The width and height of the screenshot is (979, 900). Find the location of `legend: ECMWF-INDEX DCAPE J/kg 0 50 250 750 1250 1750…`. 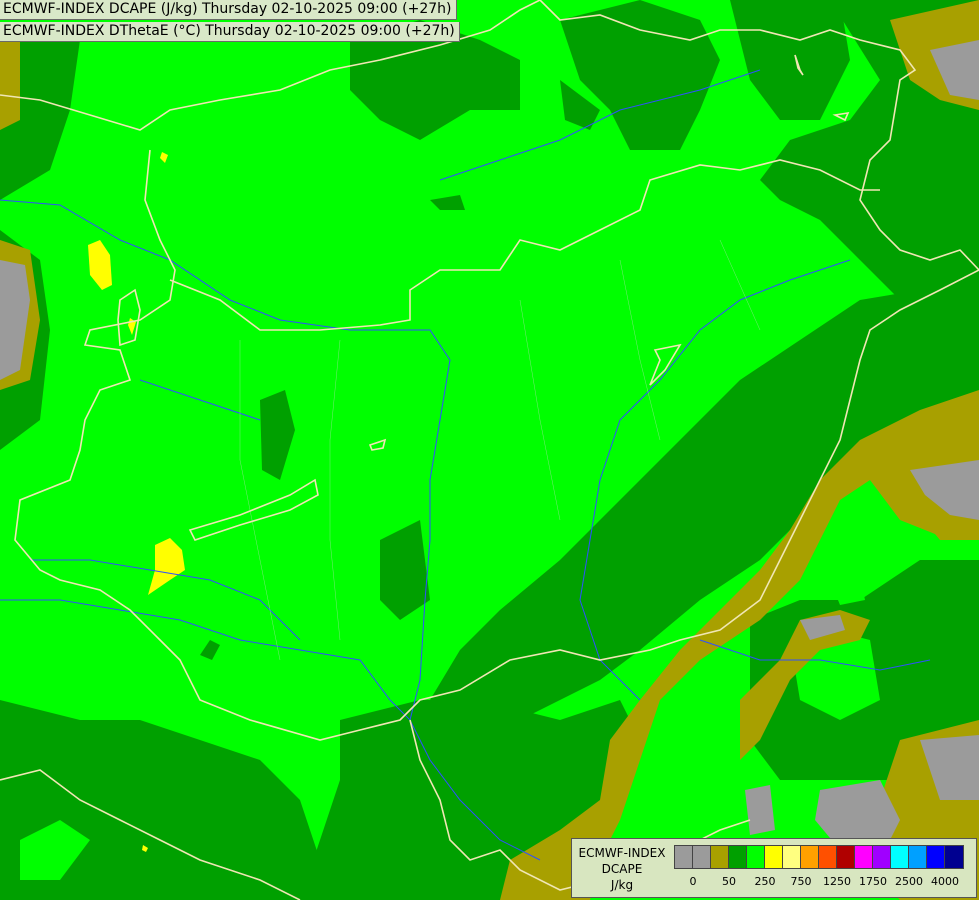

legend: ECMWF-INDEX DCAPE J/kg 0 50 250 750 1250 1750… is located at coordinates (774, 868).